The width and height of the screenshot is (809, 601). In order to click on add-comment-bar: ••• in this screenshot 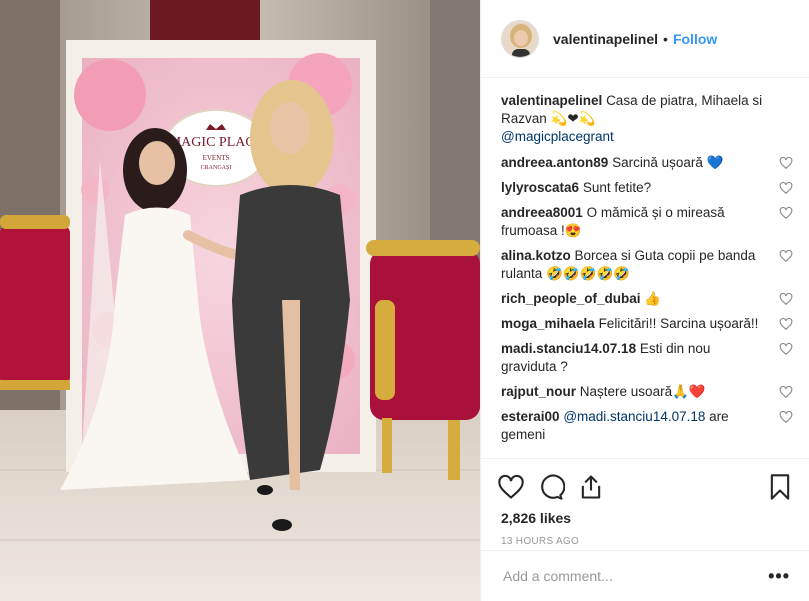, I will do `click(645, 575)`.